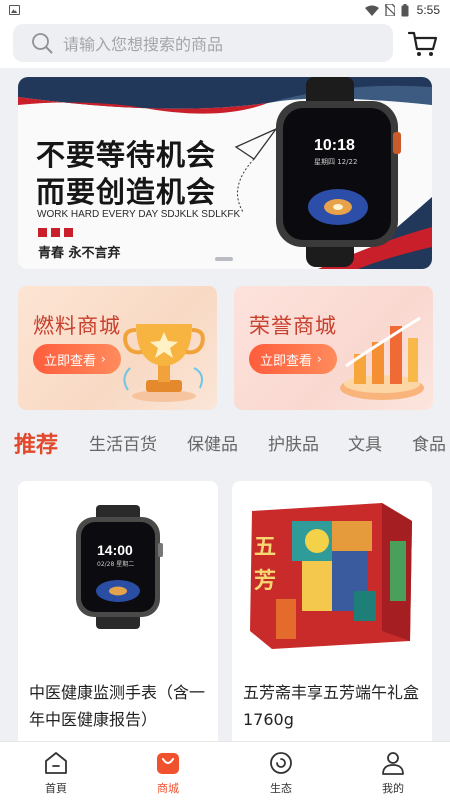 This screenshot has width=450, height=800. Describe the element at coordinates (331, 706) in the screenshot. I see `product-name: 五芳斋丰享五芳端午礼盒1760g` at that location.